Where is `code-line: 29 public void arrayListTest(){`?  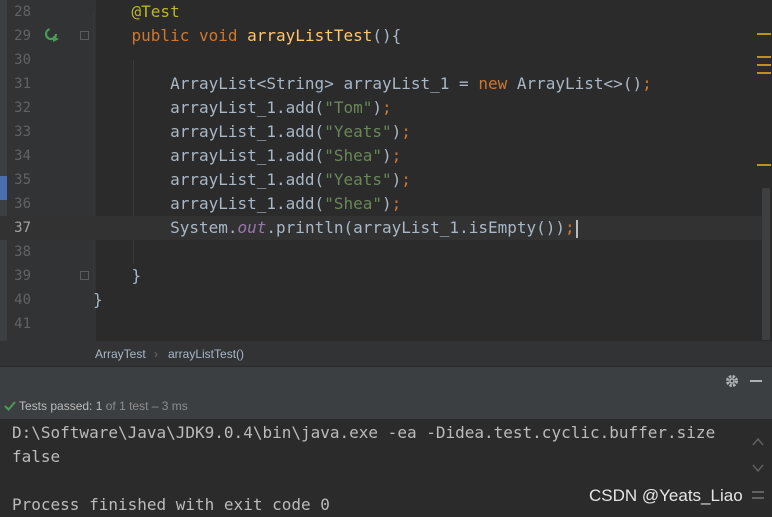 code-line: 29 public void arrayListTest(){ is located at coordinates (386, 36).